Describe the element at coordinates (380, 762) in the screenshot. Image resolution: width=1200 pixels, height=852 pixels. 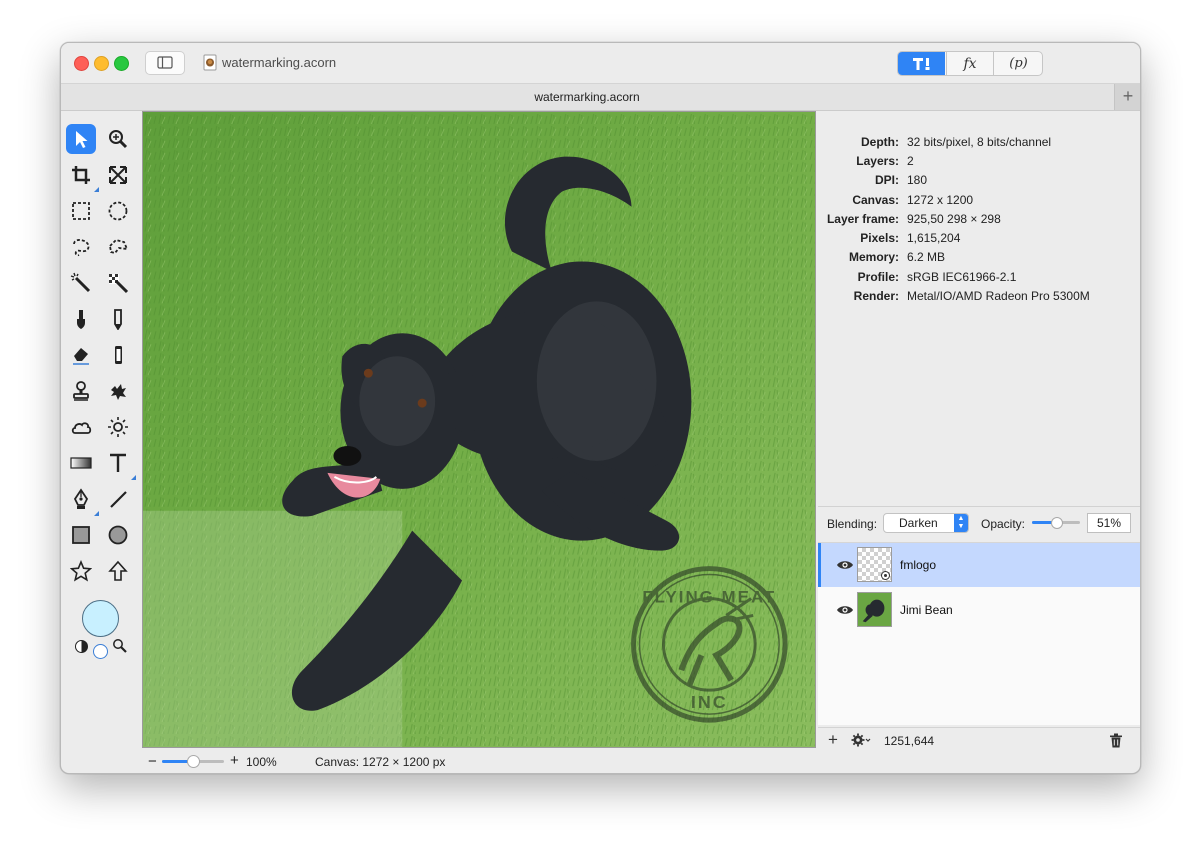
I see `canvas-size-label: Canvas: 1272 × 1200 px` at that location.